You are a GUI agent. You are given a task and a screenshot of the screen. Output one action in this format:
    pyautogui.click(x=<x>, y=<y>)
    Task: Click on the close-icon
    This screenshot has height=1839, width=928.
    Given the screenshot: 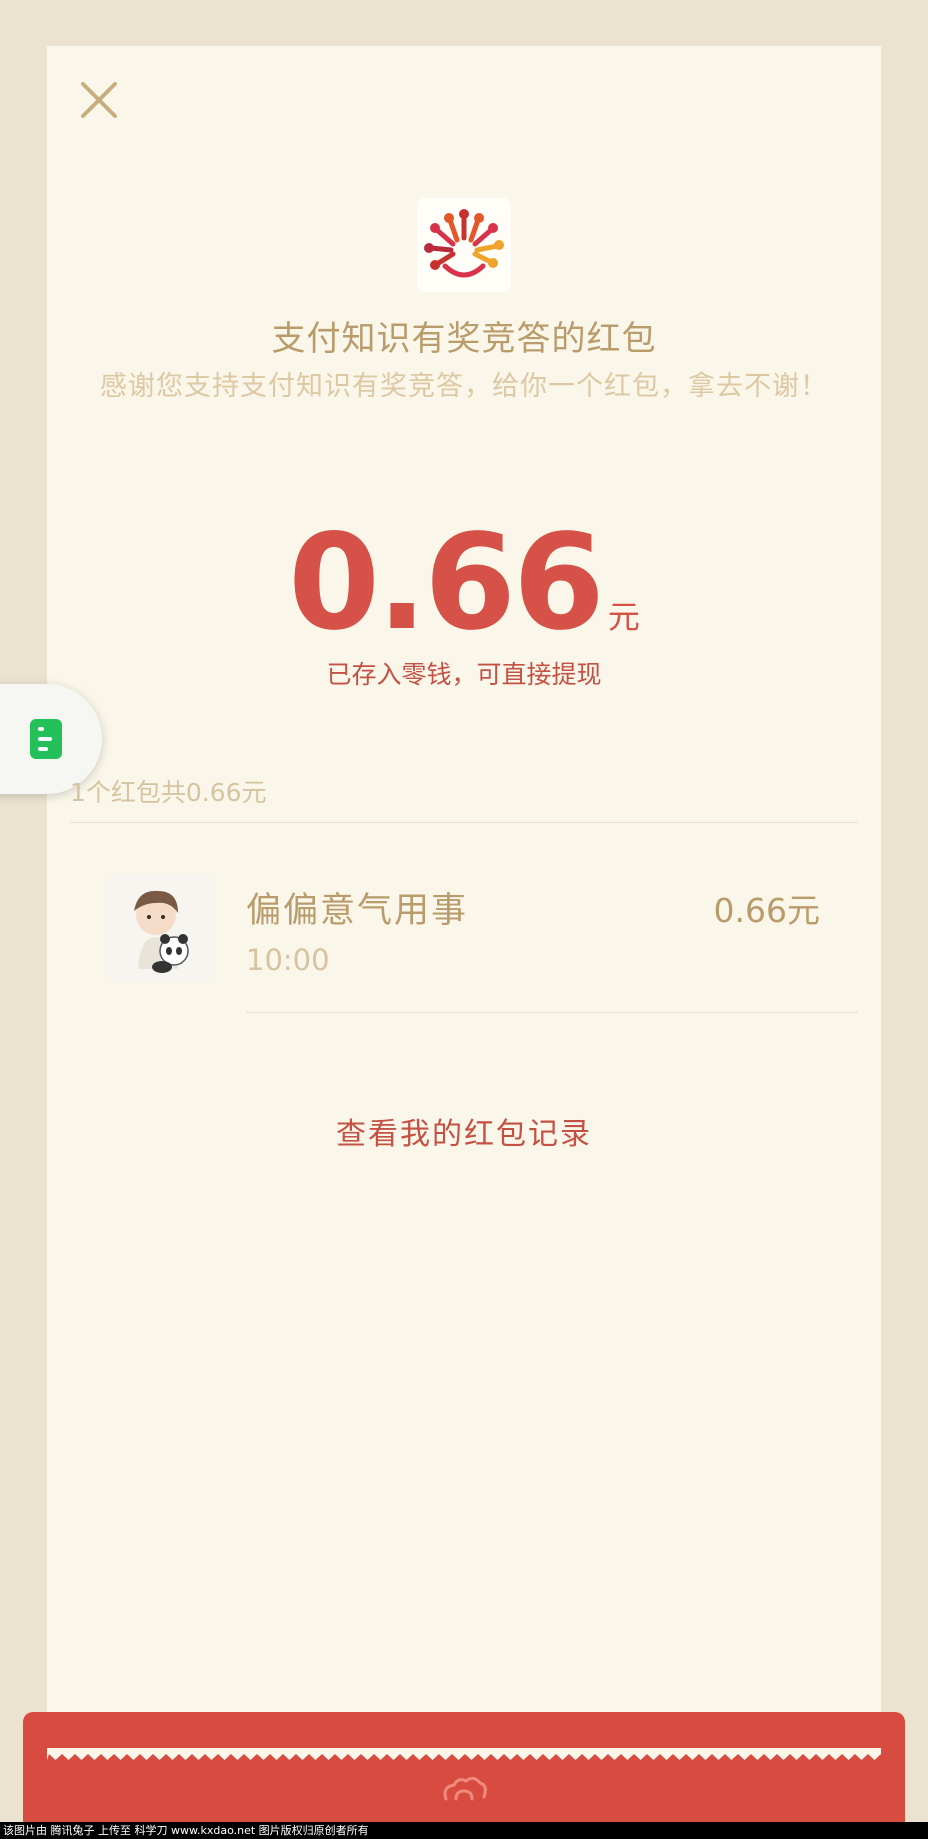 What is the action you would take?
    pyautogui.click(x=99, y=100)
    